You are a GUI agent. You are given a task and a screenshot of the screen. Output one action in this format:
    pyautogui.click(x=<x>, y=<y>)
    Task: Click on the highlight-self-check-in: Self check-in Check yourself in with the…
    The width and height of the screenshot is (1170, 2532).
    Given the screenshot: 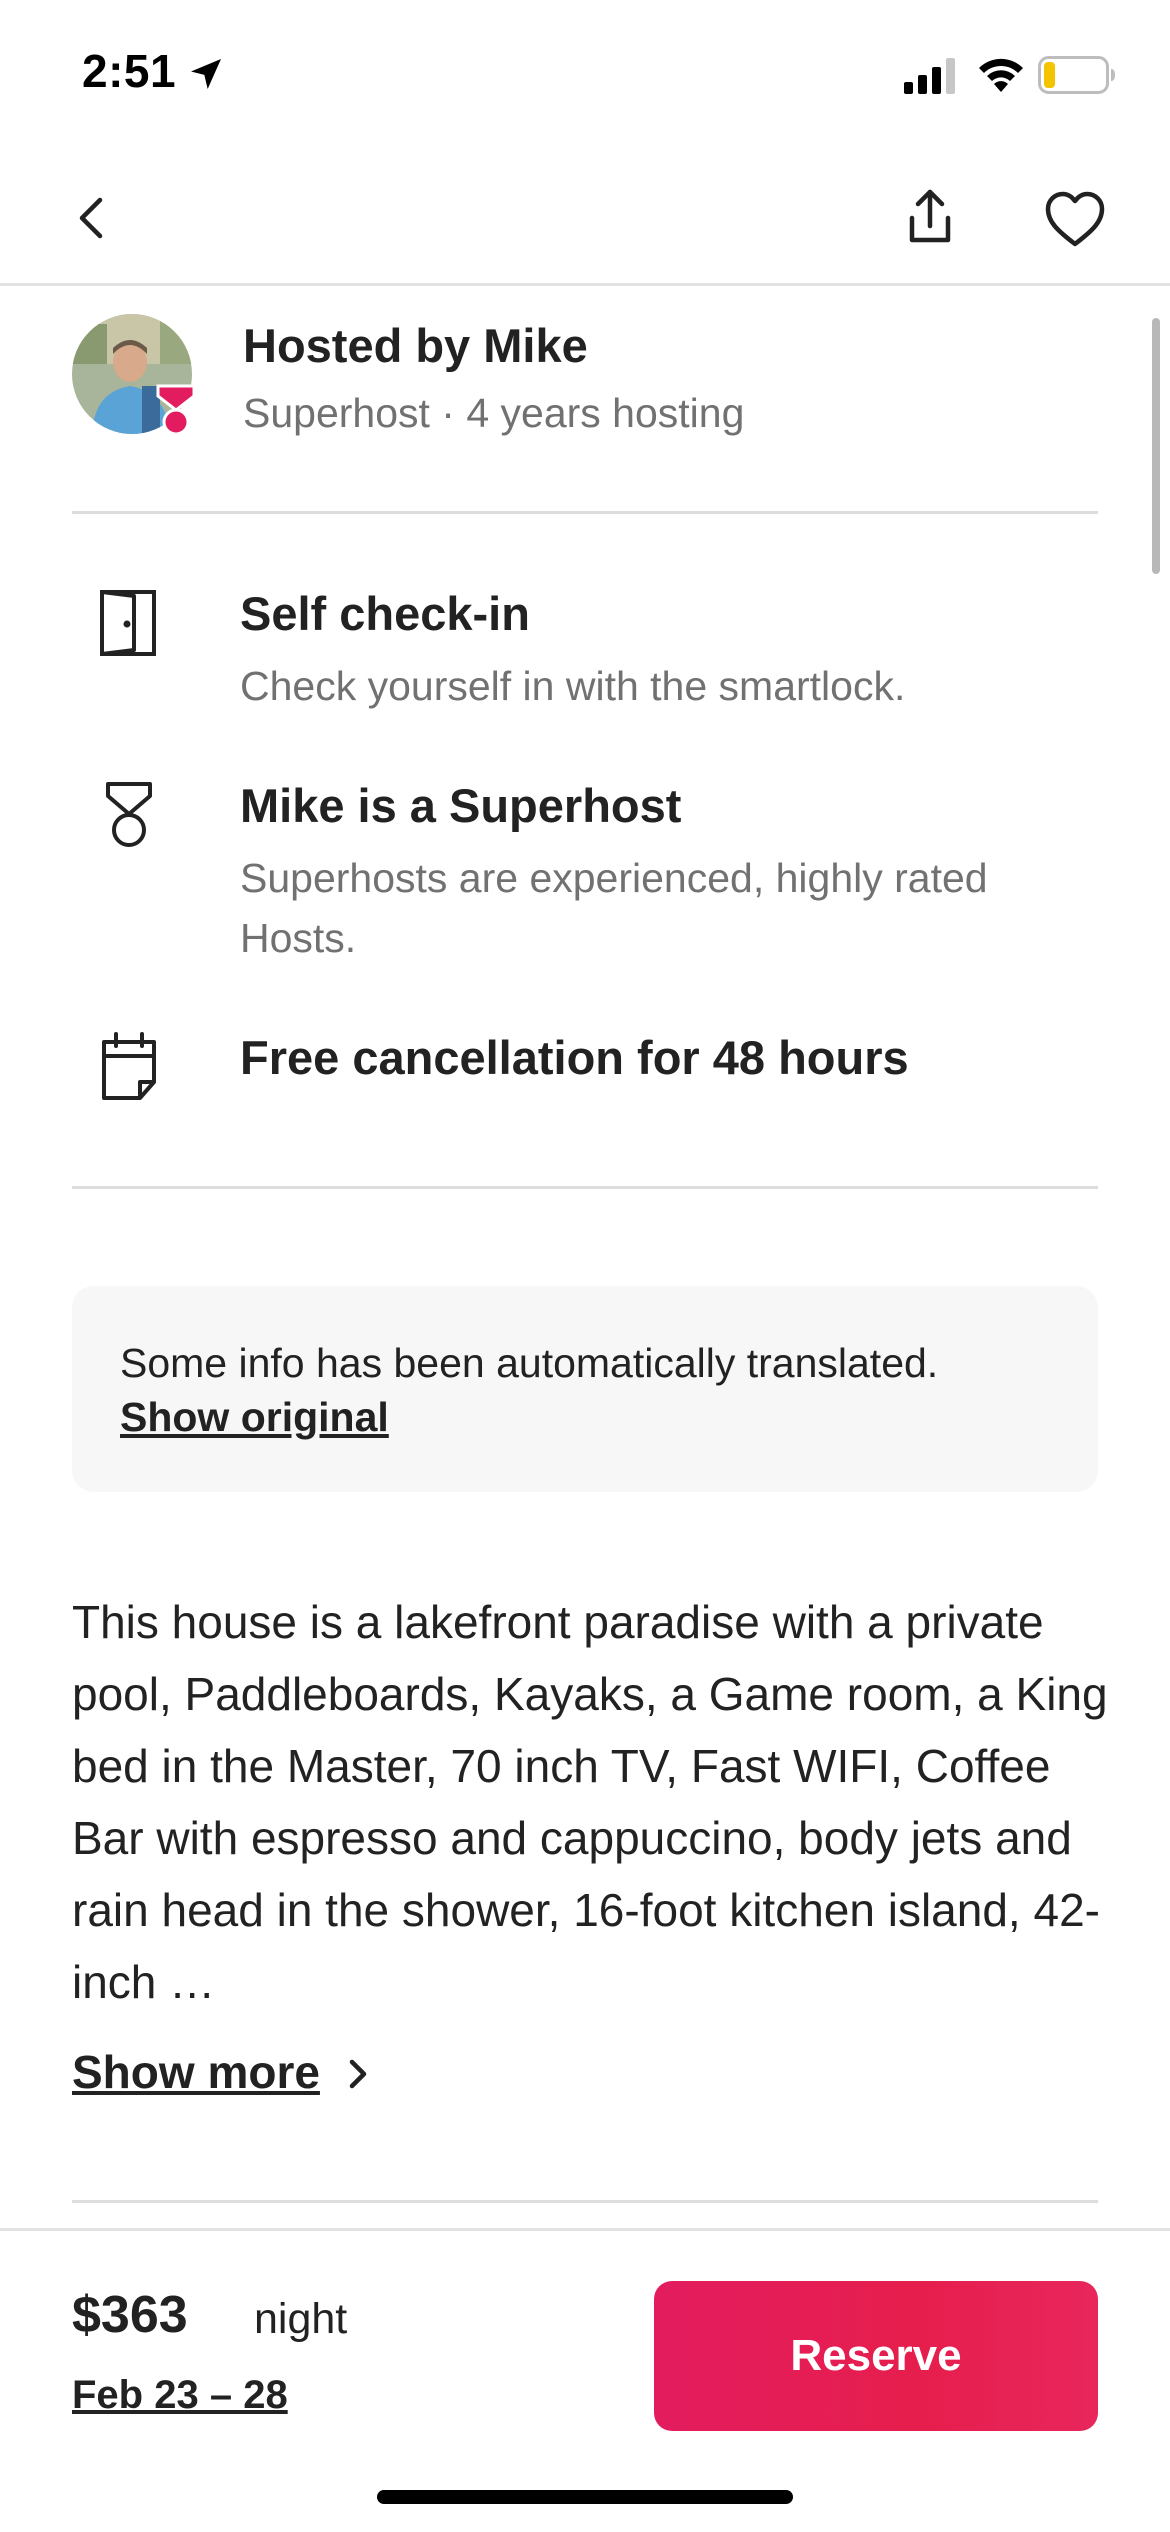 What is the action you would take?
    pyautogui.click(x=585, y=651)
    